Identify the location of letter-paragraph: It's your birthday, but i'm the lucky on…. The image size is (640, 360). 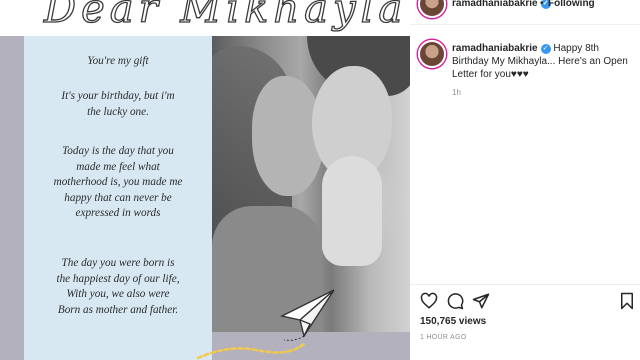
(118, 104).